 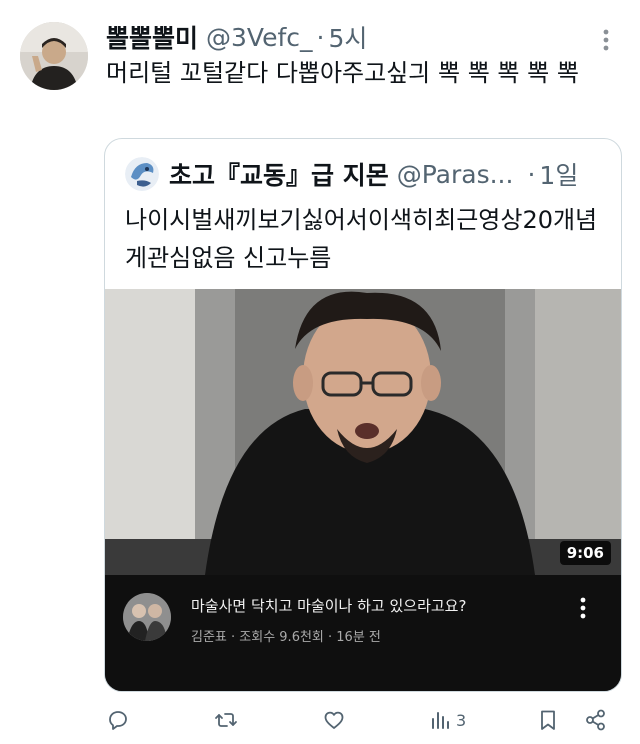 I want to click on author-name: 뽈뽈뽈미, so click(x=152, y=37).